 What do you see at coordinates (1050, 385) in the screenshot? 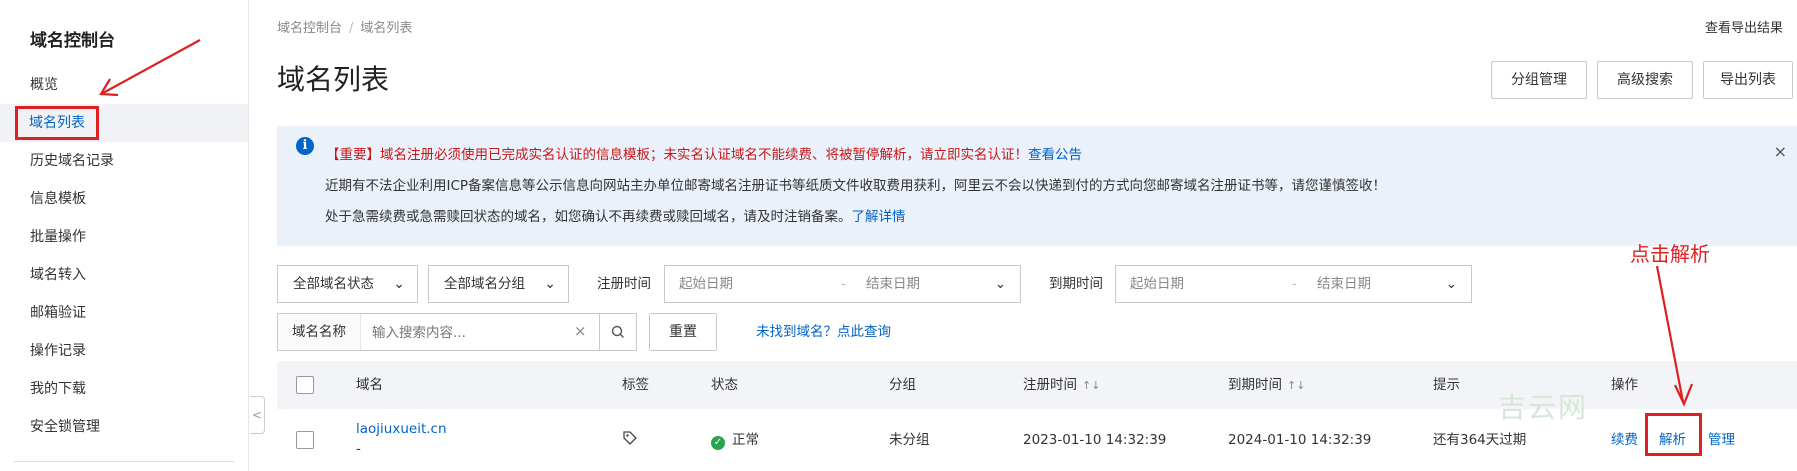
I see `col-reg-time-label: 注册时间` at bounding box center [1050, 385].